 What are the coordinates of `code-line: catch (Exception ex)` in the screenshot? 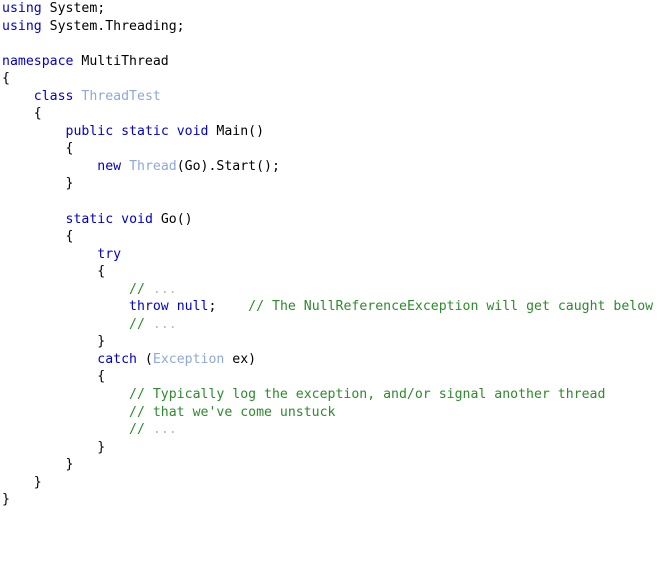 It's located at (337, 360).